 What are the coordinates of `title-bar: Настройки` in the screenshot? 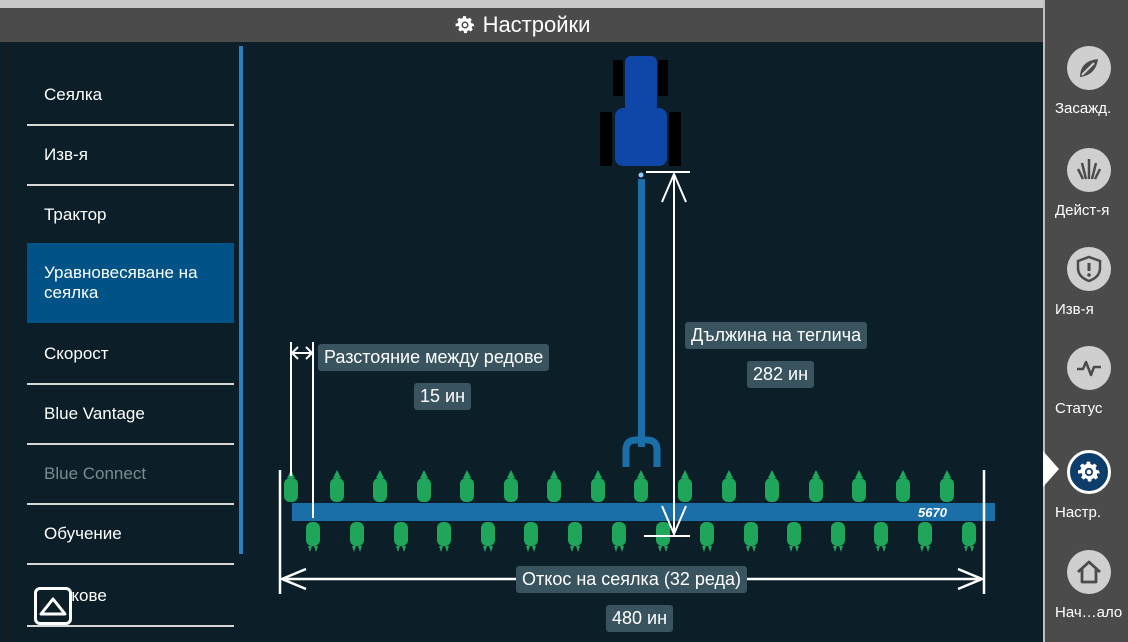 It's located at (521, 21).